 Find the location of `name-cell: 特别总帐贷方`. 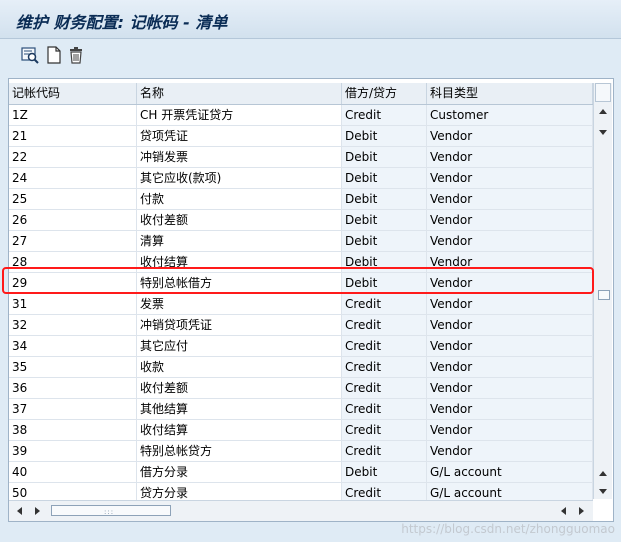

name-cell: 特别总帐贷方 is located at coordinates (239, 451).